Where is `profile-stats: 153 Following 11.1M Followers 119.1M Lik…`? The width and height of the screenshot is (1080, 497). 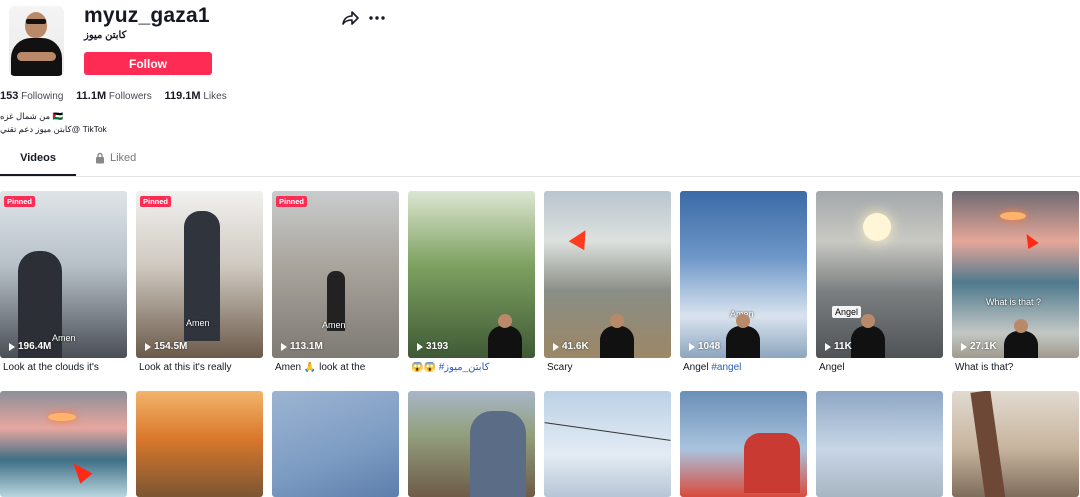 profile-stats: 153 Following 11.1M Followers 119.1M Lik… is located at coordinates (118, 96).